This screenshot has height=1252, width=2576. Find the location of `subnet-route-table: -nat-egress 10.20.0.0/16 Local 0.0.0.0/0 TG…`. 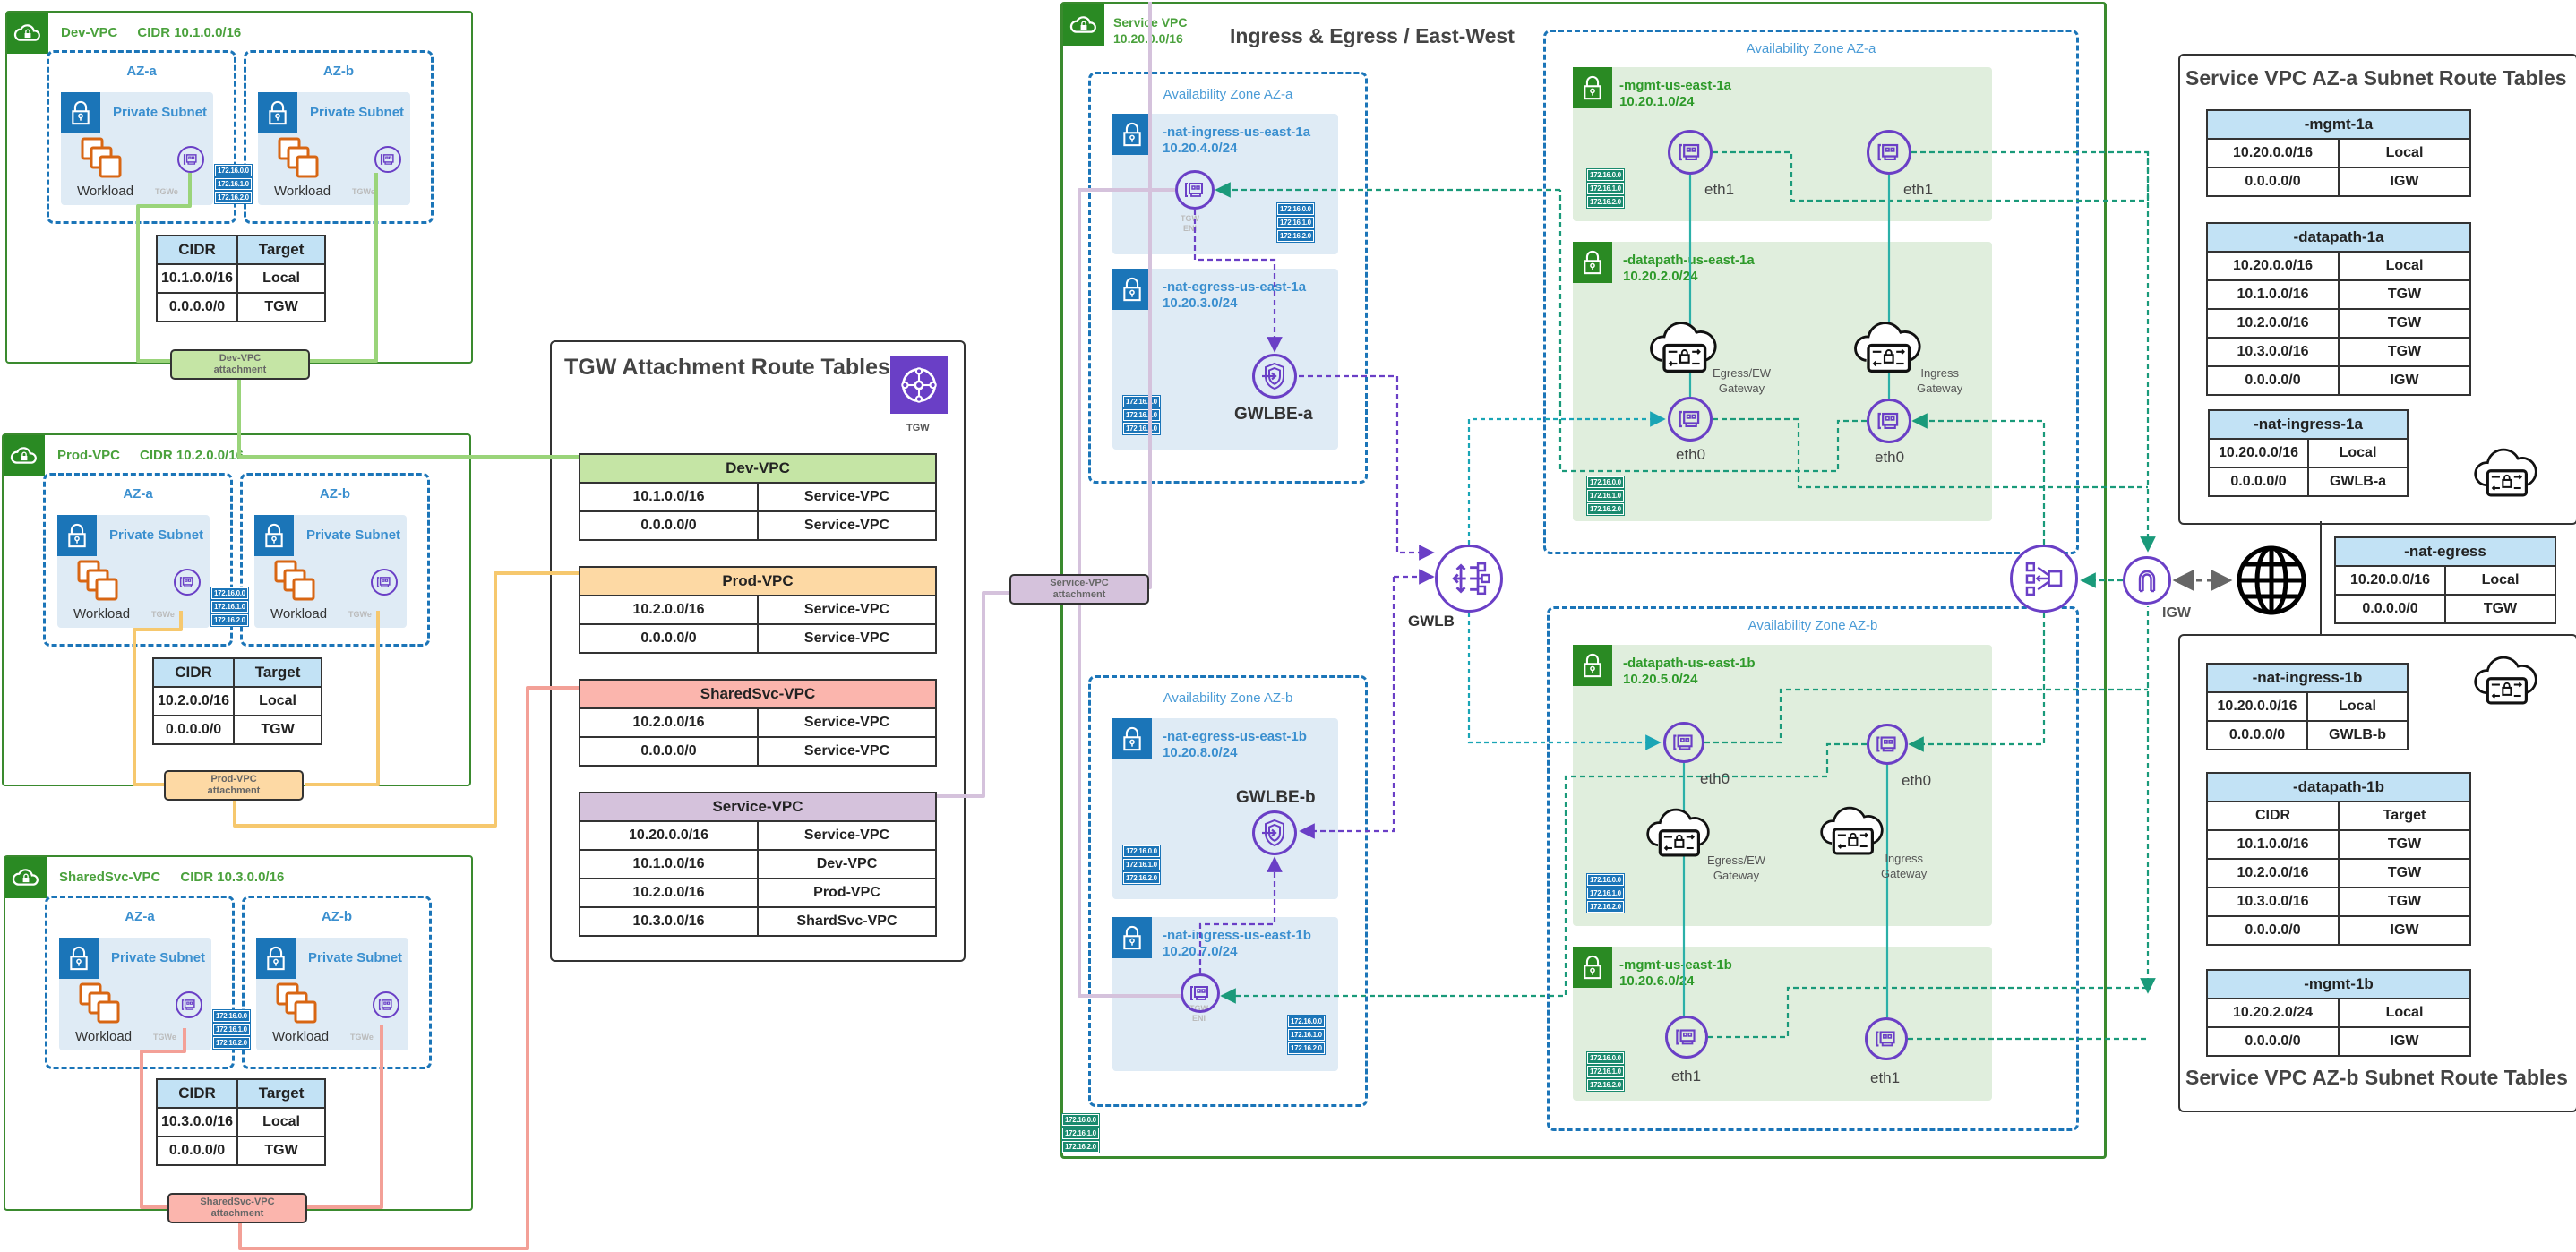

subnet-route-table: -nat-egress 10.20.0.0/16 Local 0.0.0.0/0 TG… is located at coordinates (2445, 580).